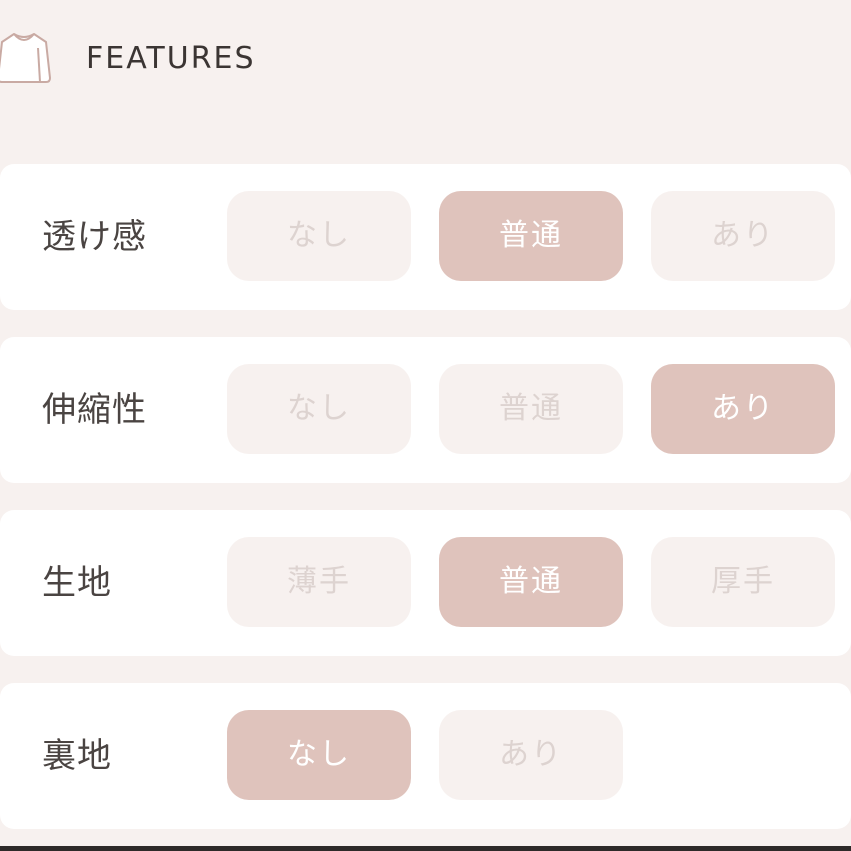 The width and height of the screenshot is (851, 851). Describe the element at coordinates (743, 409) in the screenshot. I see `option-button-selected: あり` at that location.